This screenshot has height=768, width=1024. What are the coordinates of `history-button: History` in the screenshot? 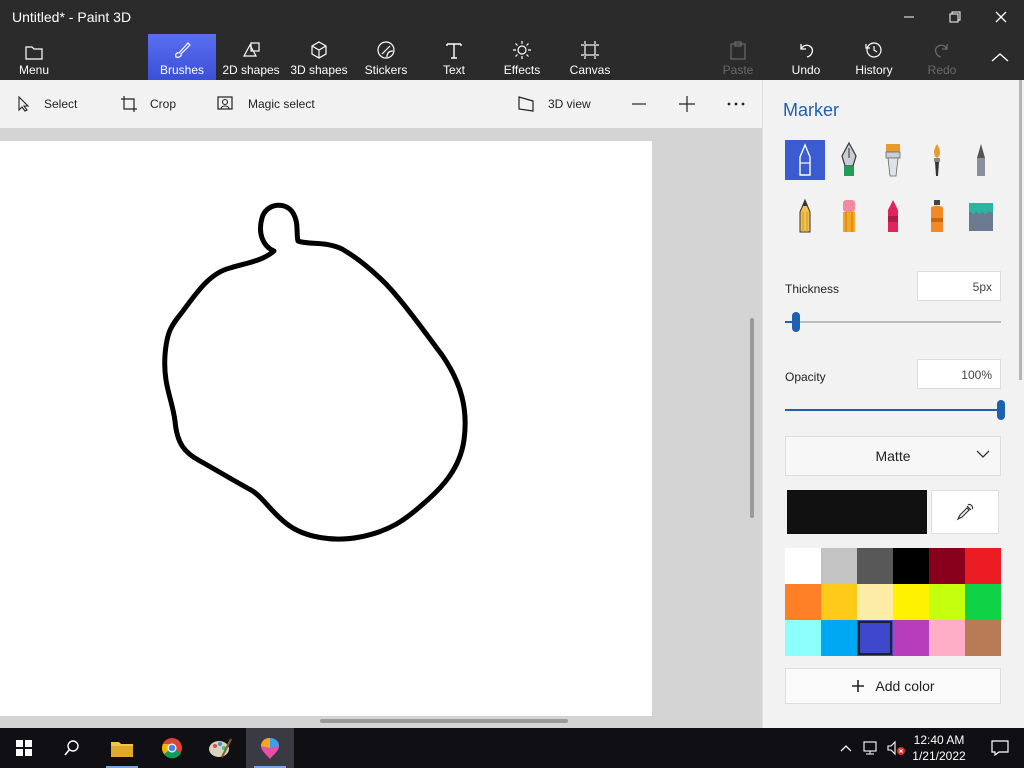 It's located at (874, 57).